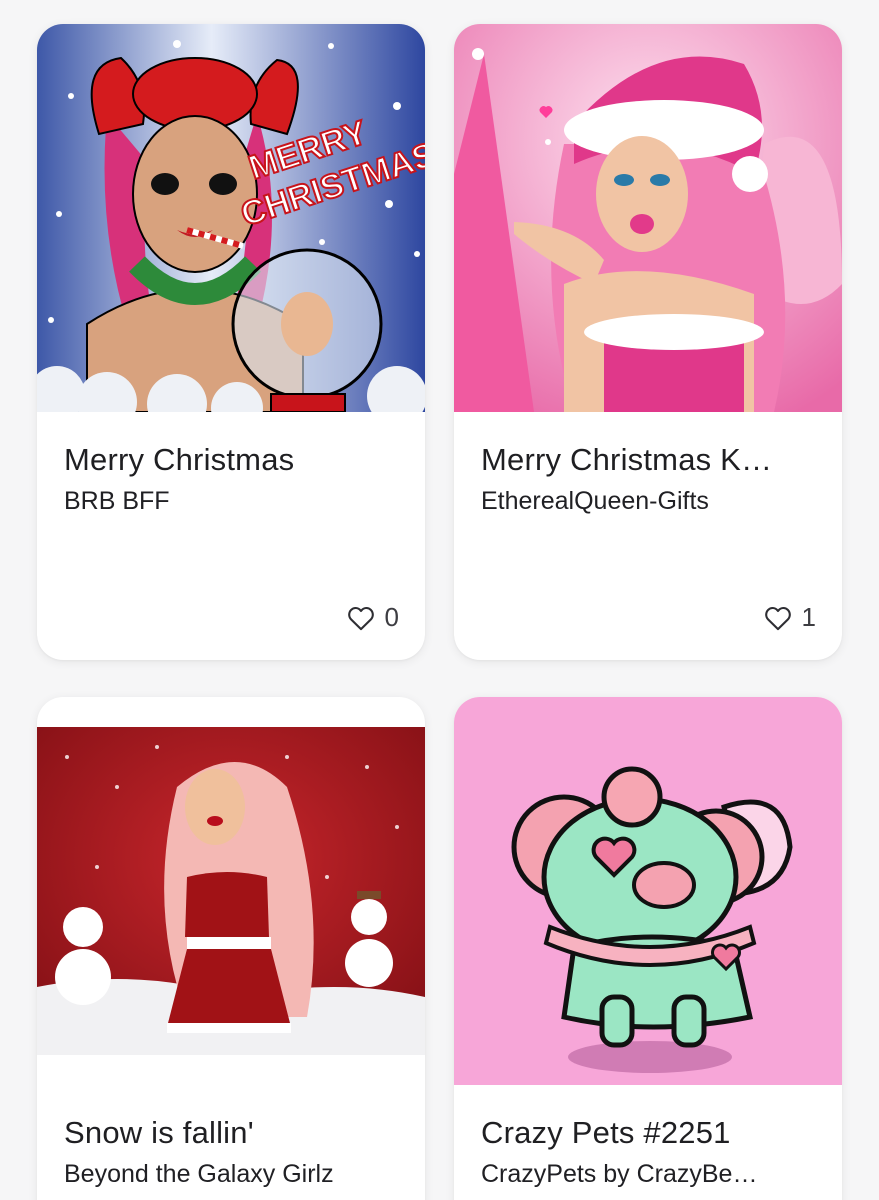 This screenshot has height=1200, width=879. Describe the element at coordinates (606, 1132) in the screenshot. I see `card-title: Crazy Pets #2251` at that location.